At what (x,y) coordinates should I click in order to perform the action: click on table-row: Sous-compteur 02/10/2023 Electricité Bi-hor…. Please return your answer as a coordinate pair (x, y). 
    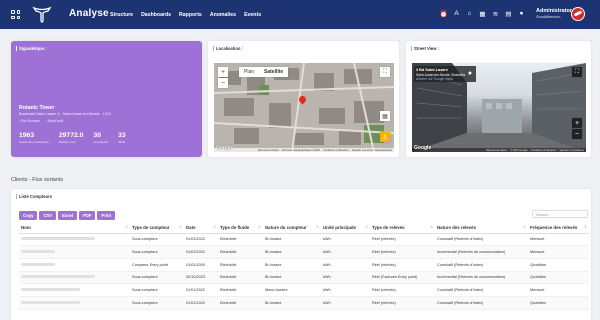
    Looking at the image, I should click on (304, 278).